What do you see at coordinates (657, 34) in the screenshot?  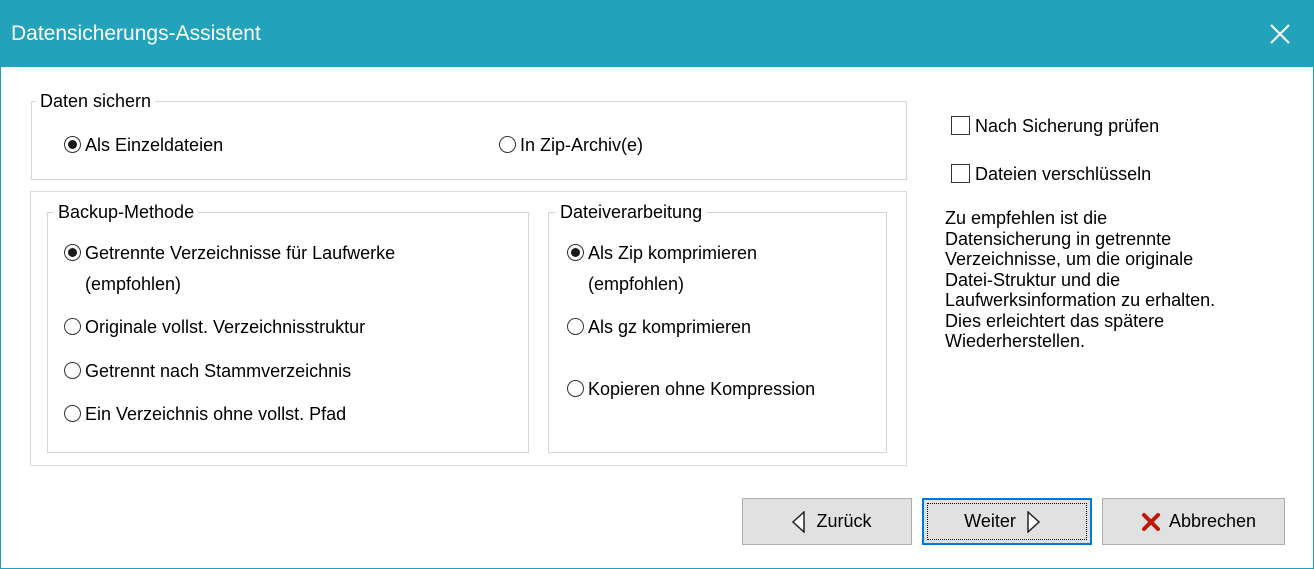 I see `title-bar: Datensicherungs-Assistent` at bounding box center [657, 34].